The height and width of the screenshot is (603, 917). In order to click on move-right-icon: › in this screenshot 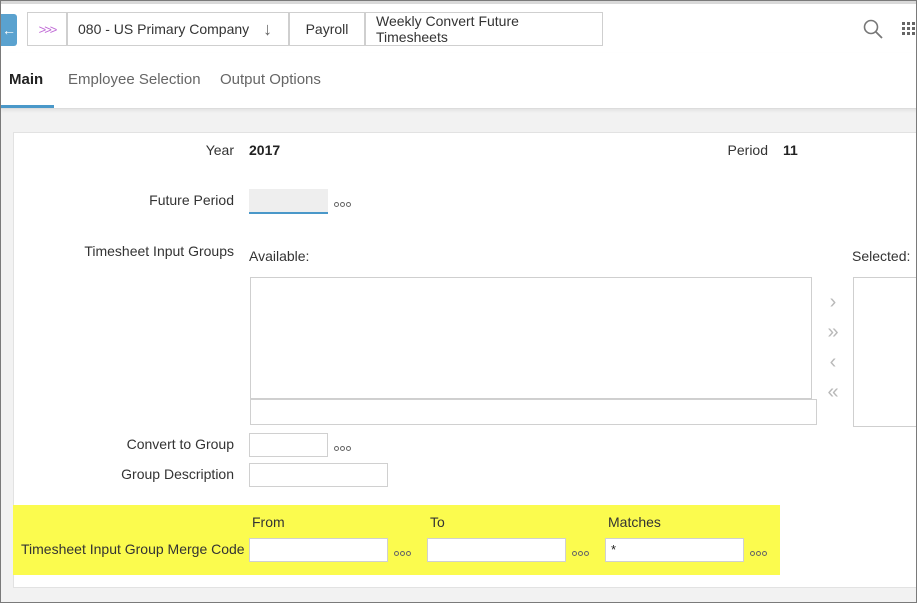, I will do `click(833, 302)`.